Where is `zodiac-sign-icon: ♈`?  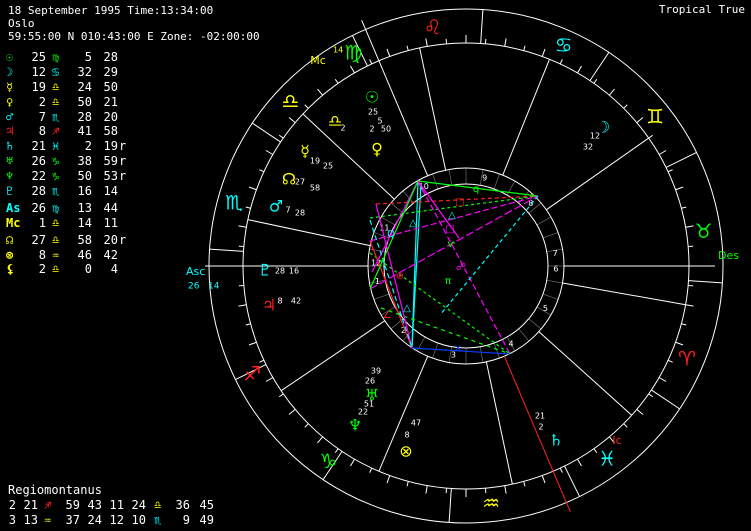
zodiac-sign-icon: ♈ is located at coordinates (687, 358).